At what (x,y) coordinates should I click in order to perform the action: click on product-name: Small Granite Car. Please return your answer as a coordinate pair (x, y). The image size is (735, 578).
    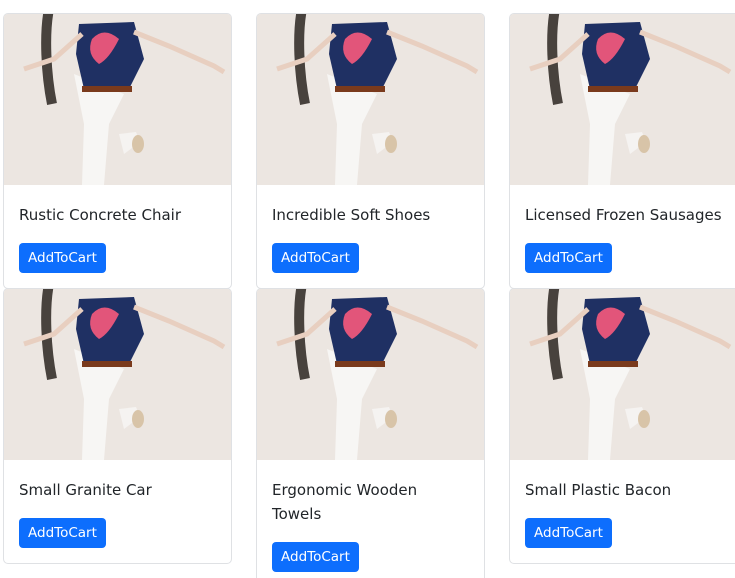
    Looking at the image, I should click on (85, 490).